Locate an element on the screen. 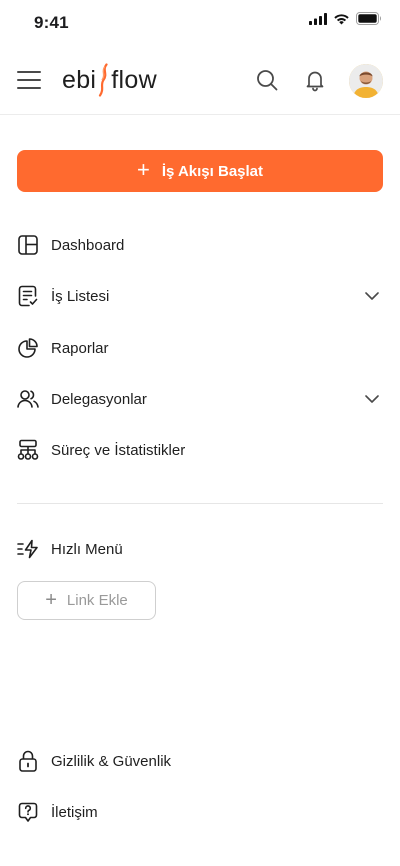 The height and width of the screenshot is (866, 400). help-chat-icon is located at coordinates (28, 812).